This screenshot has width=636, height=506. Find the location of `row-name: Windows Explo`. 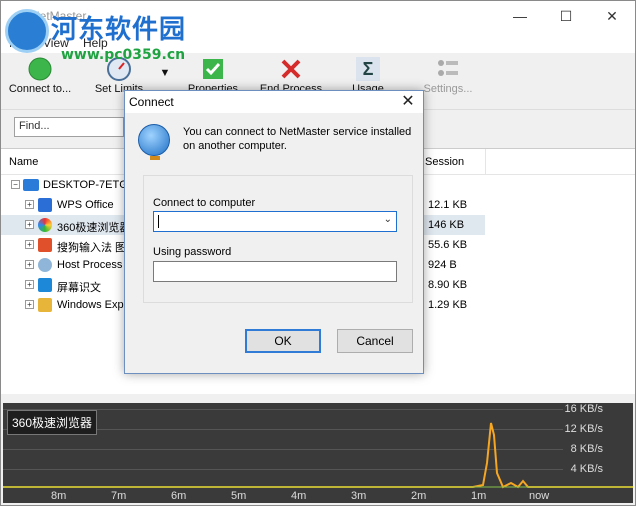

row-name: Windows Explo is located at coordinates (95, 305).